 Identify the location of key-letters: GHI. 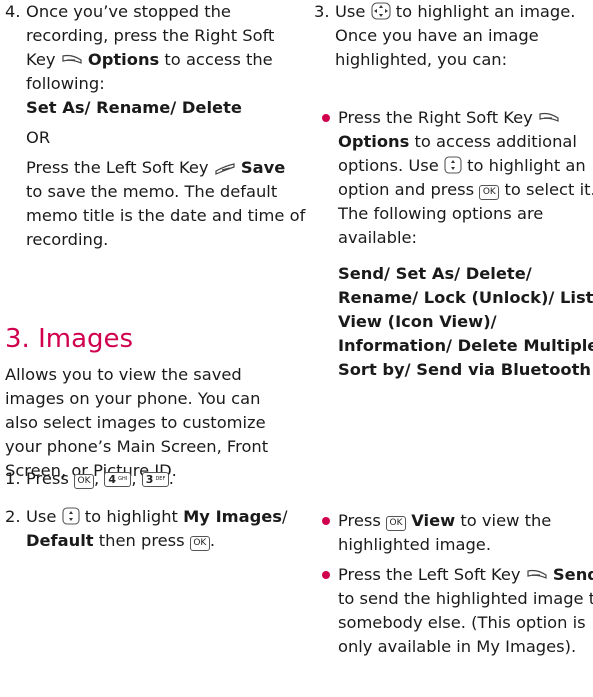
(123, 479).